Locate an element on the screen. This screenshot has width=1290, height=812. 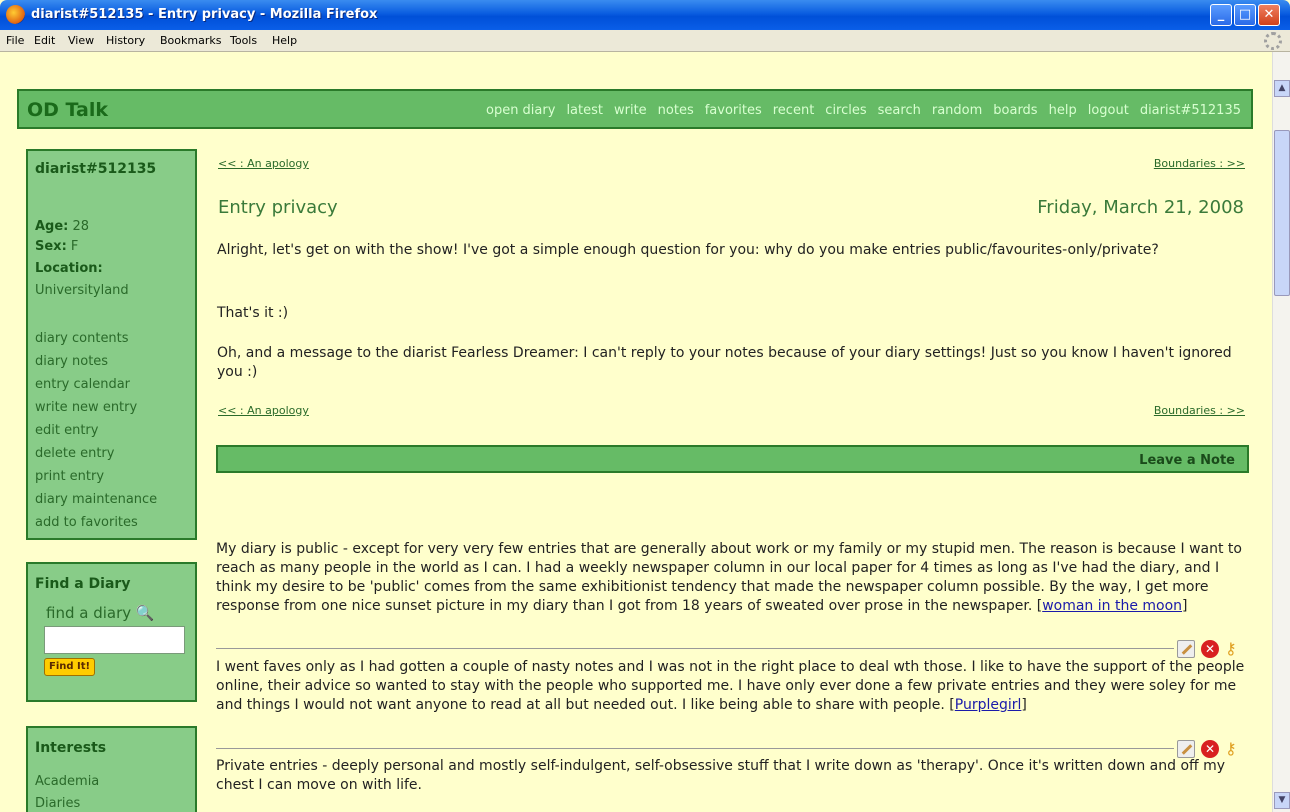
find-diary-label: find a diary 🔍 is located at coordinates (100, 613).